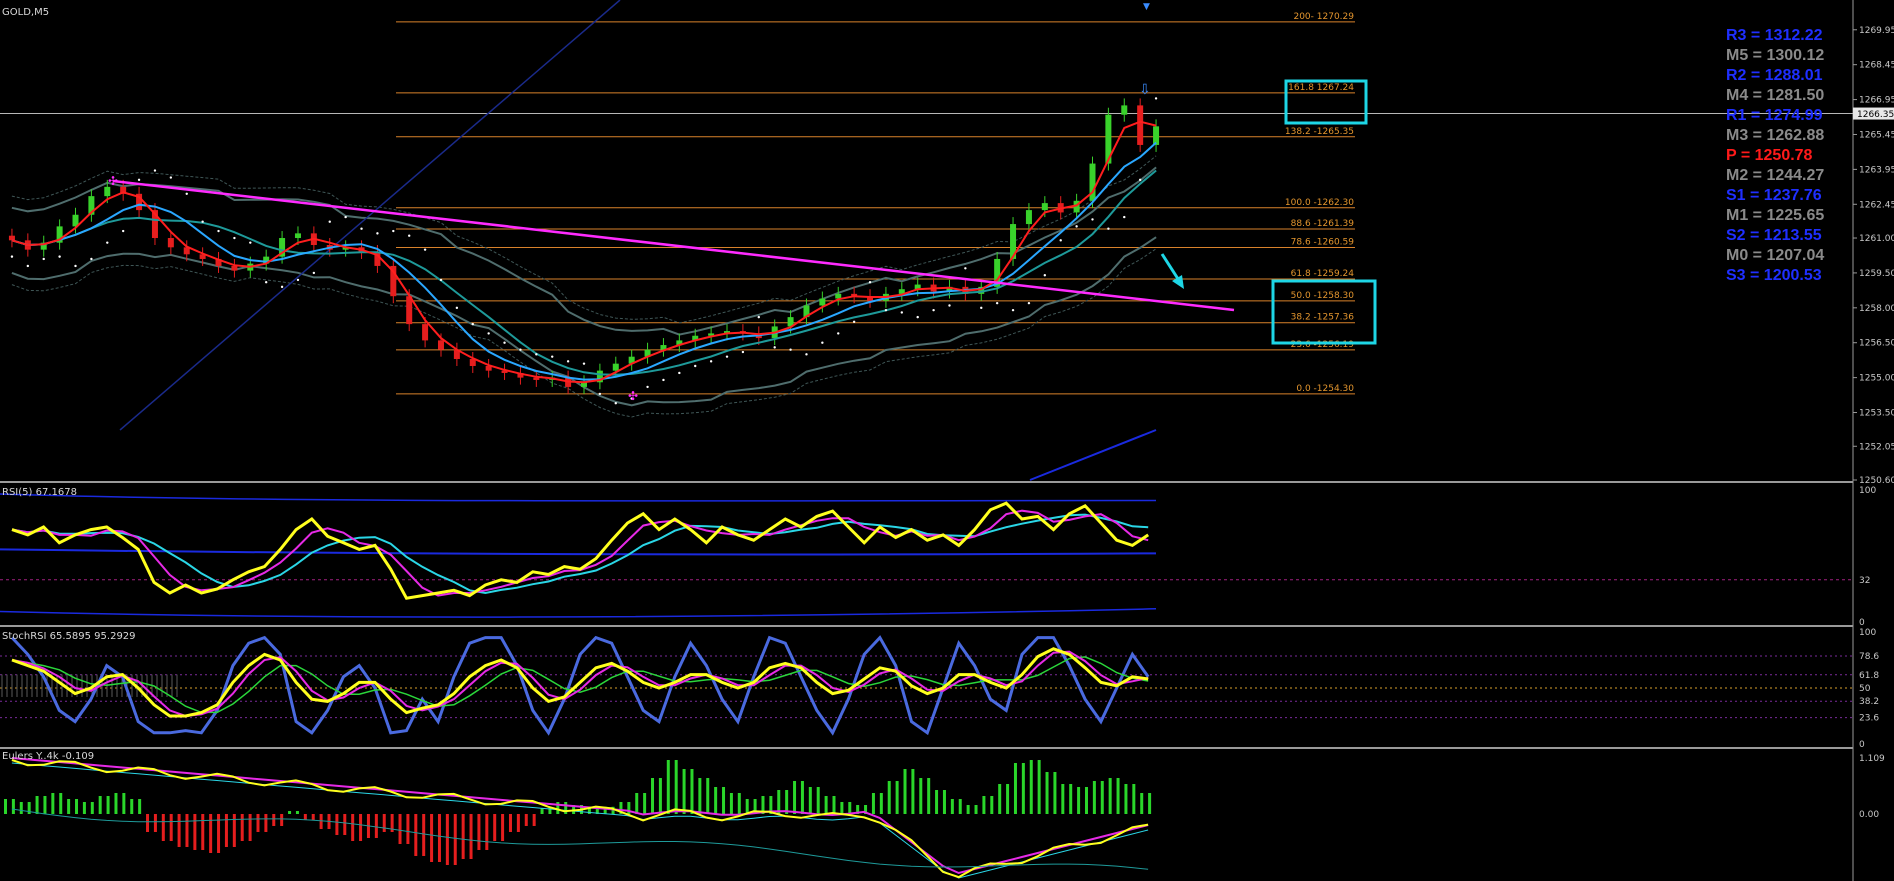  What do you see at coordinates (1869, 719) in the screenshot?
I see `stoch-tick-label: 23.6` at bounding box center [1869, 719].